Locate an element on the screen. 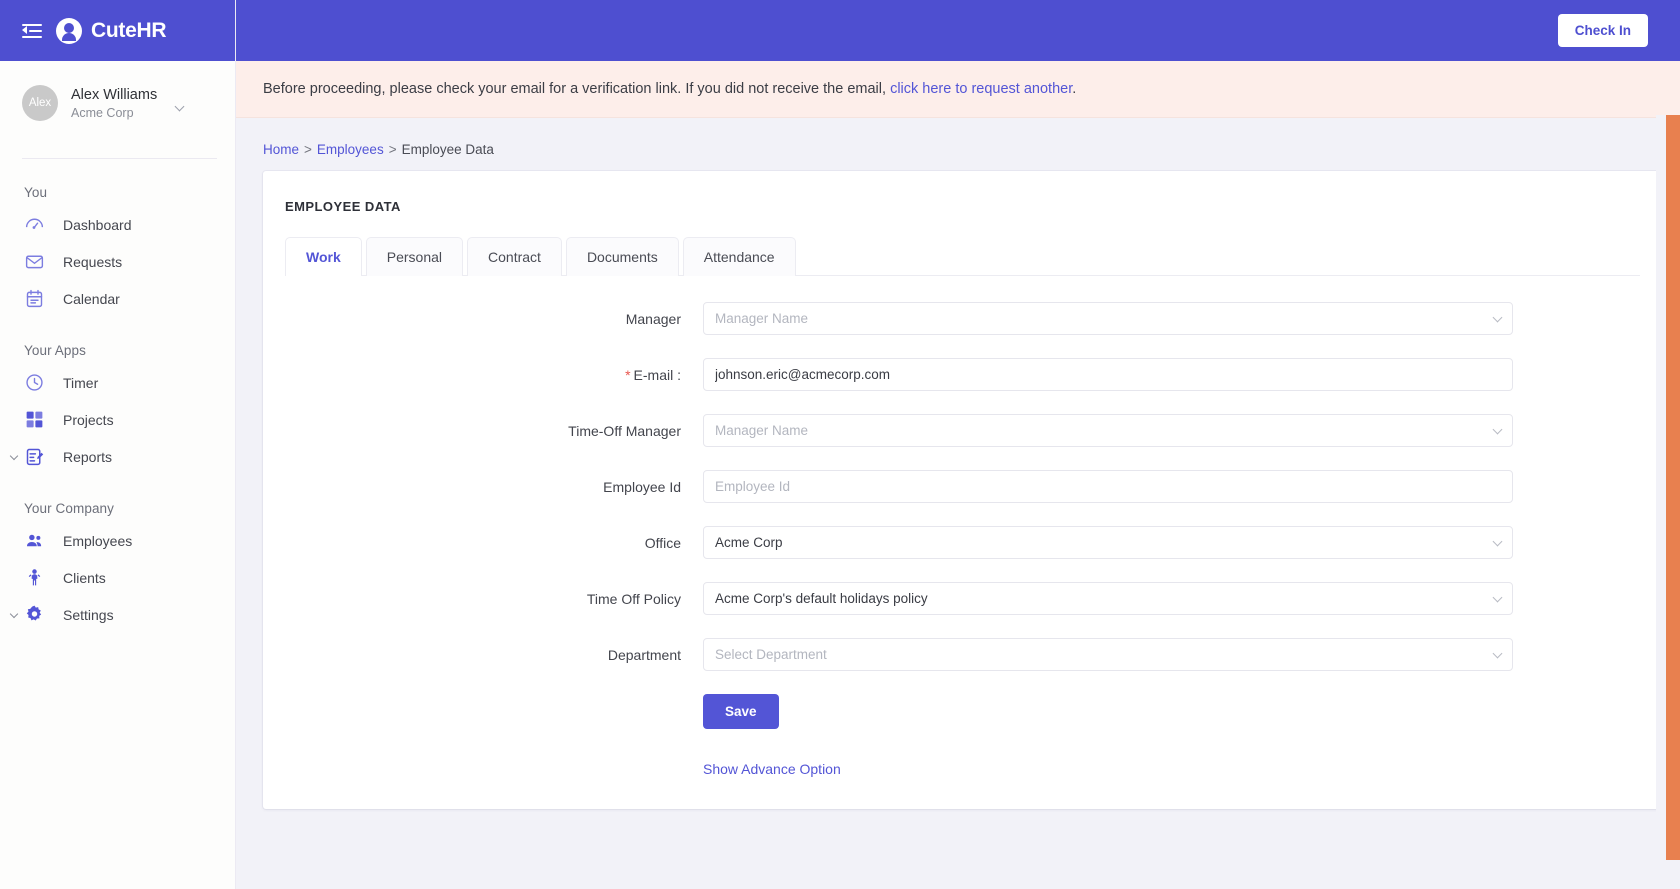 Image resolution: width=1680 pixels, height=889 pixels. brand-logo: CuteHR is located at coordinates (111, 30).